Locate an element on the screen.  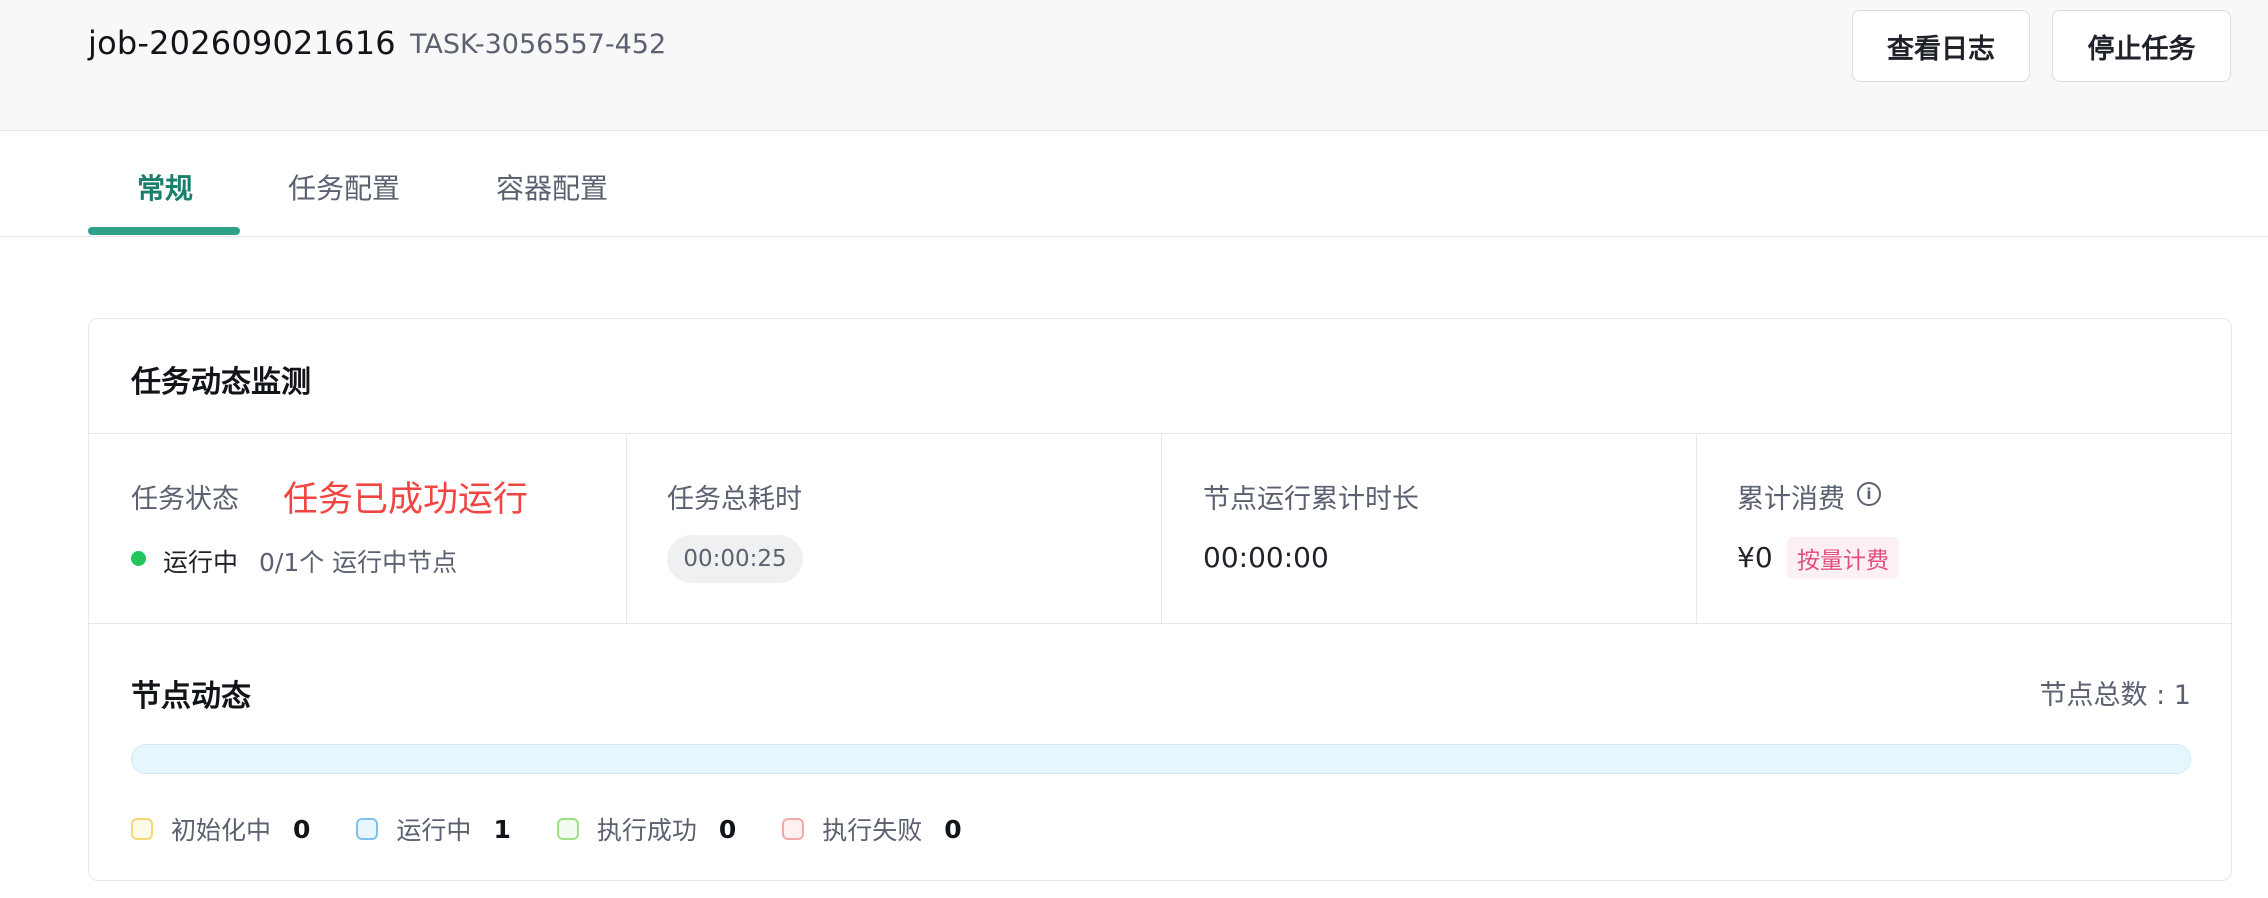
node-dynamics-title: 节点动态 is located at coordinates (191, 696).